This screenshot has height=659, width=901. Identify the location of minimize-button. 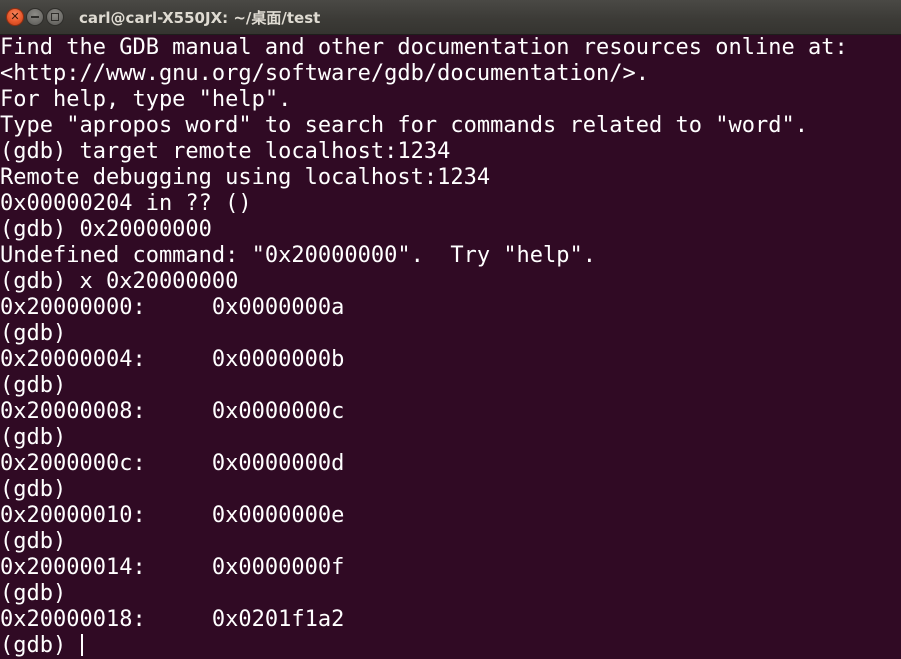
(35, 17).